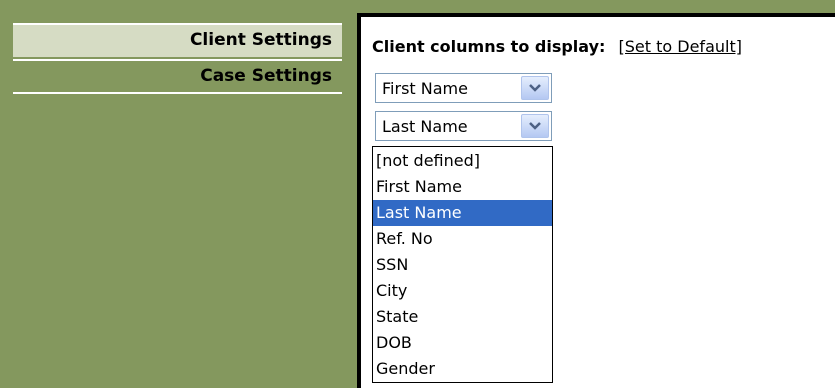 This screenshot has height=388, width=835. Describe the element at coordinates (462, 239) in the screenshot. I see `dropdown-option-ref-no: Ref. No` at that location.